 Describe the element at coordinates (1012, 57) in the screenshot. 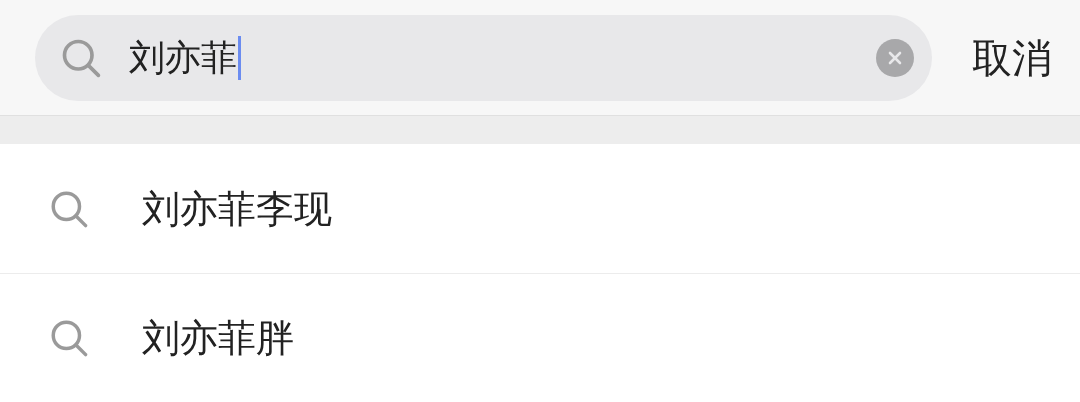

I see `cancel-button: 取消` at that location.